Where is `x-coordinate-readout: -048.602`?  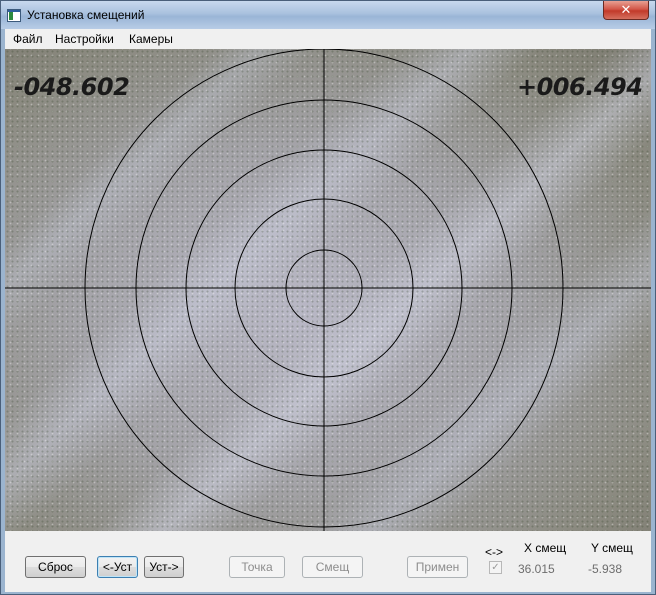 x-coordinate-readout: -048.602 is located at coordinates (72, 87).